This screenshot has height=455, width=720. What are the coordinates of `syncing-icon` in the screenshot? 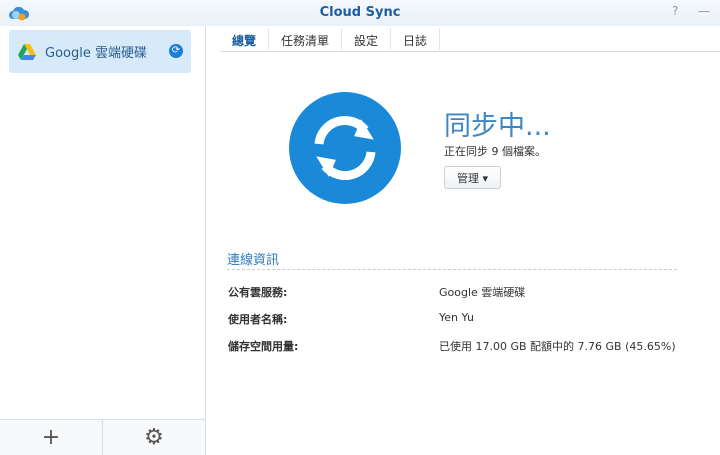 It's located at (345, 148).